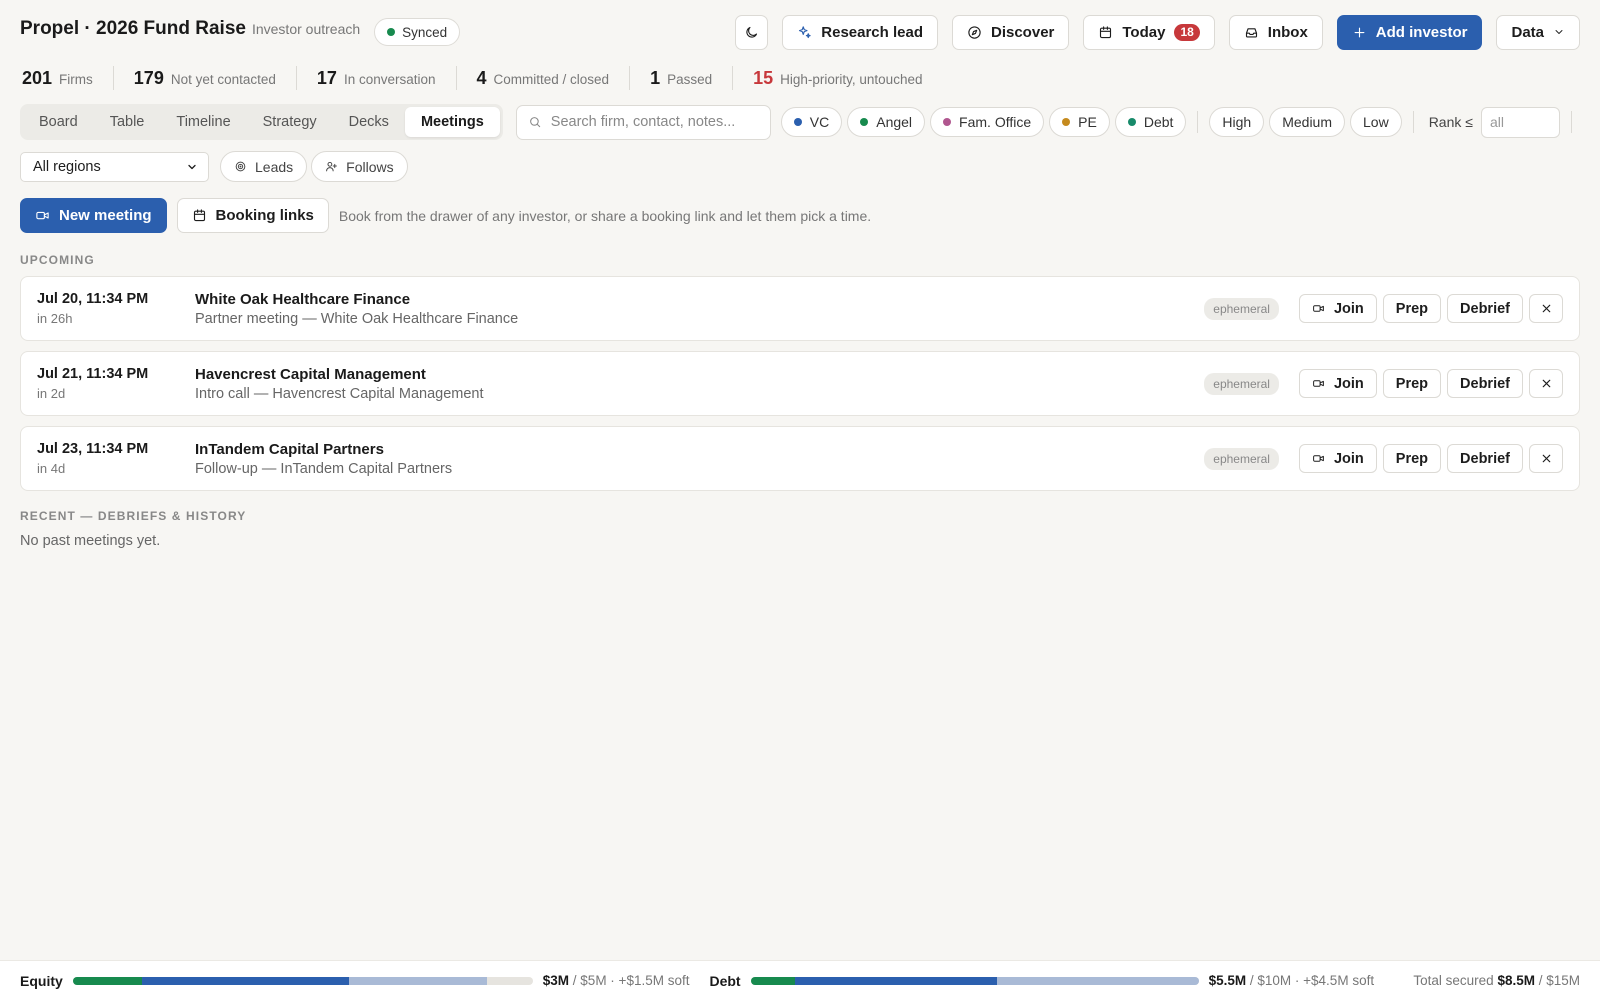  What do you see at coordinates (264, 215) in the screenshot?
I see `booking-links-label: Booking links` at bounding box center [264, 215].